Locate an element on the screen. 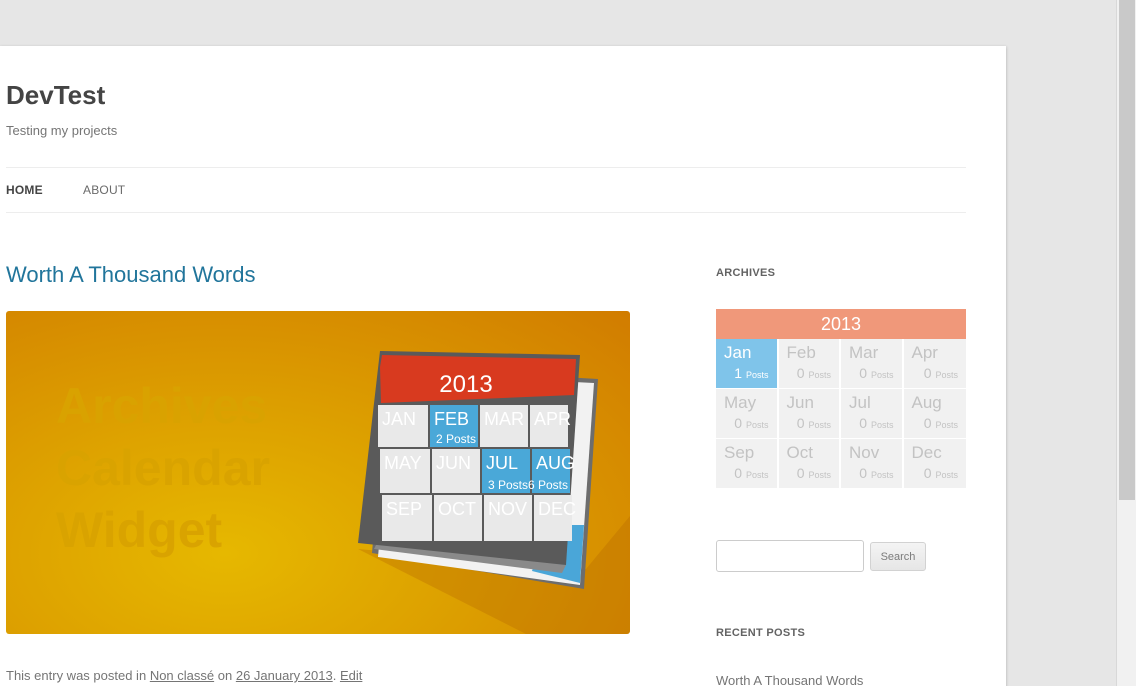 The image size is (1136, 686). archive-month-may: May 0 Posts is located at coordinates (747, 414).